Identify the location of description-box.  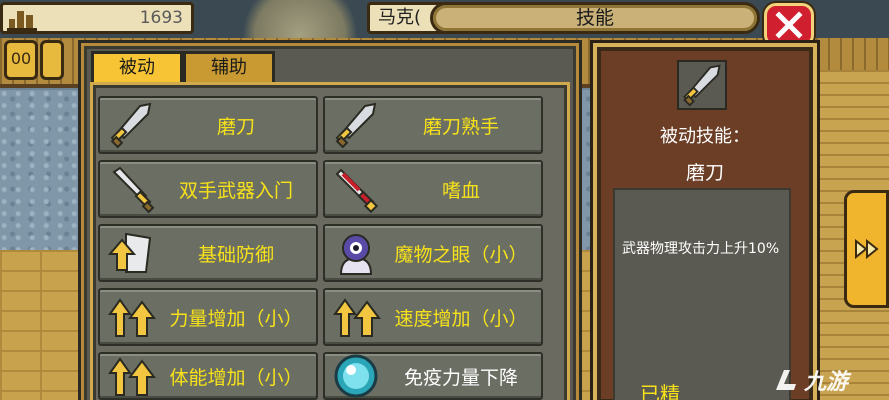
(702, 294).